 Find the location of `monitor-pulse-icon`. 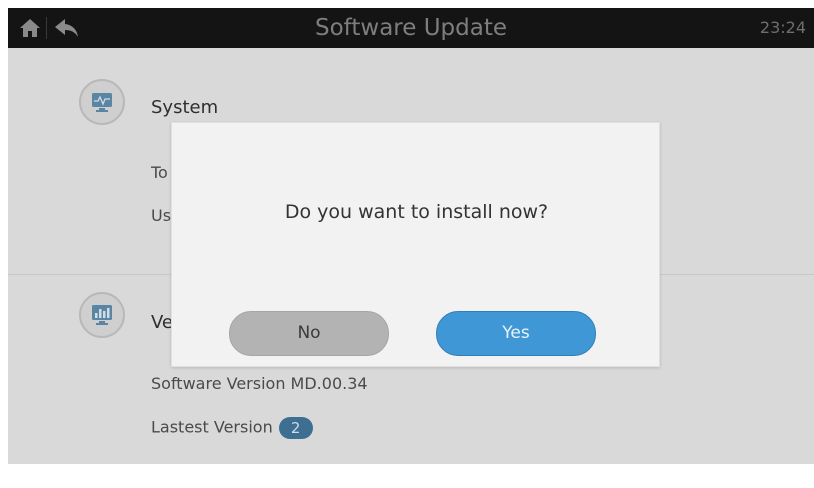

monitor-pulse-icon is located at coordinates (102, 102).